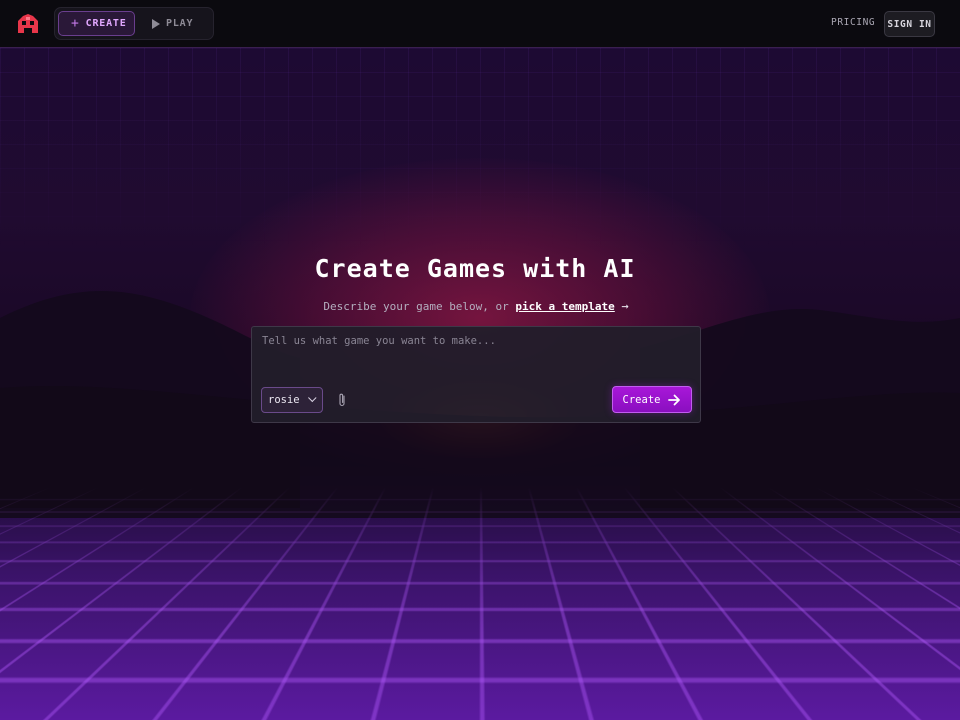 Image resolution: width=960 pixels, height=720 pixels. Describe the element at coordinates (564, 306) in the screenshot. I see `pick-template-link: pick a template` at that location.